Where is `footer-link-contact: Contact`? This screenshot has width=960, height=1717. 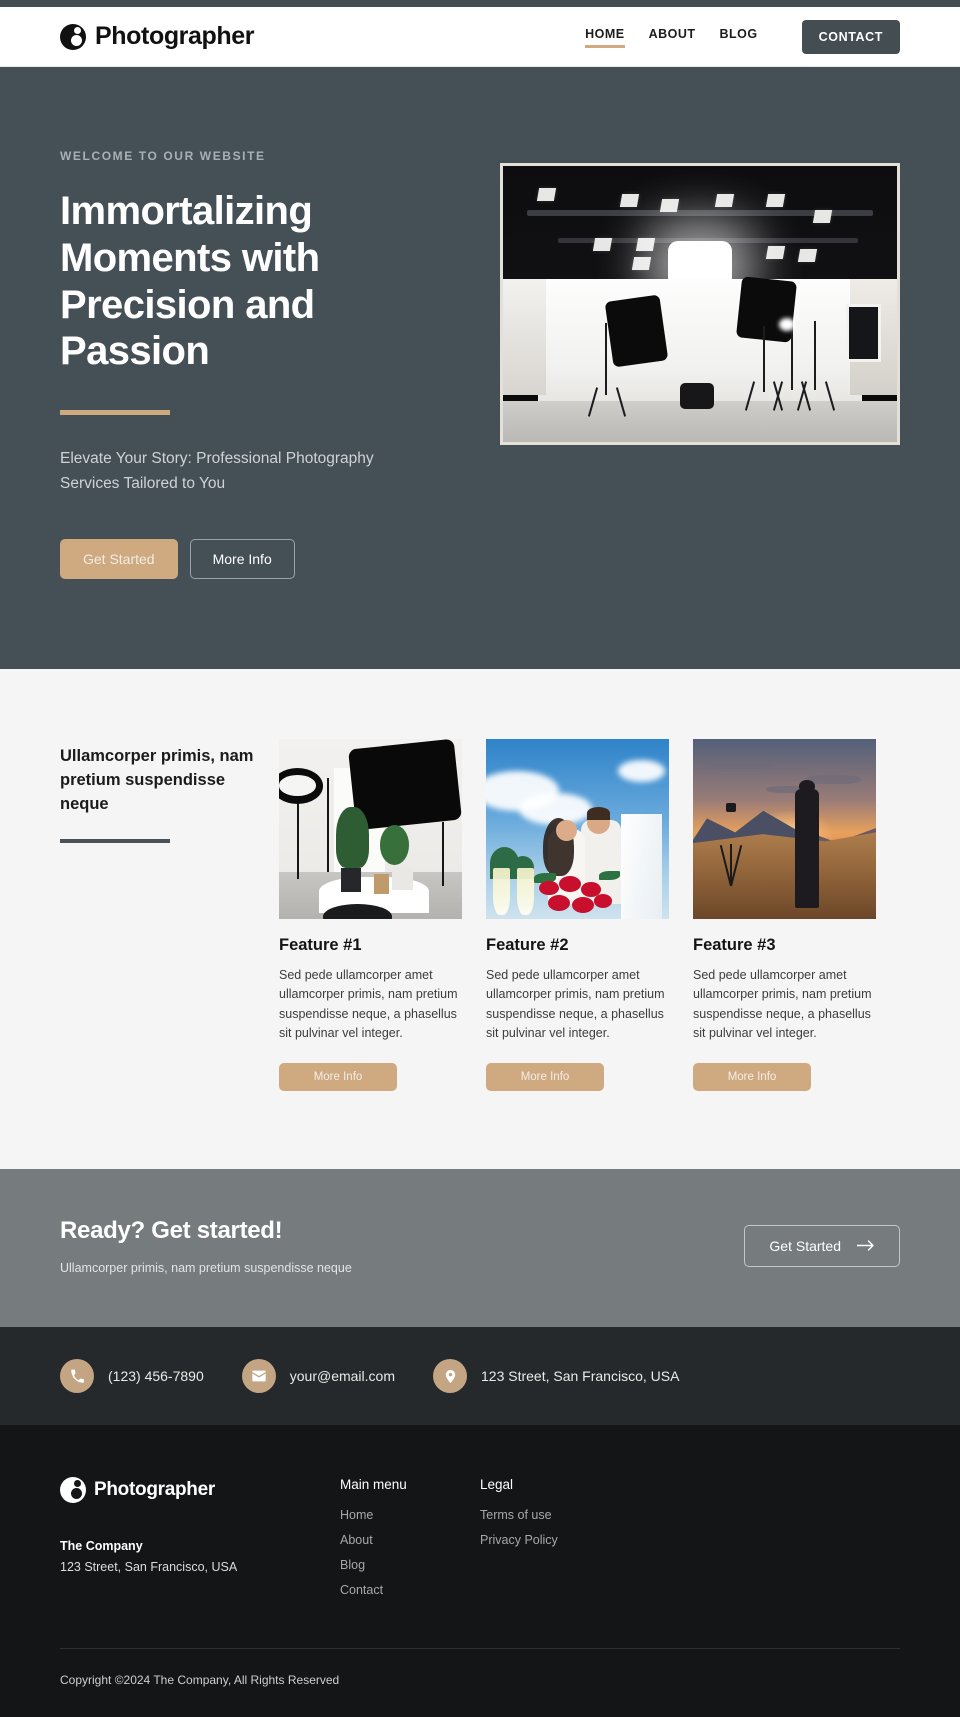 footer-link-contact: Contact is located at coordinates (410, 1590).